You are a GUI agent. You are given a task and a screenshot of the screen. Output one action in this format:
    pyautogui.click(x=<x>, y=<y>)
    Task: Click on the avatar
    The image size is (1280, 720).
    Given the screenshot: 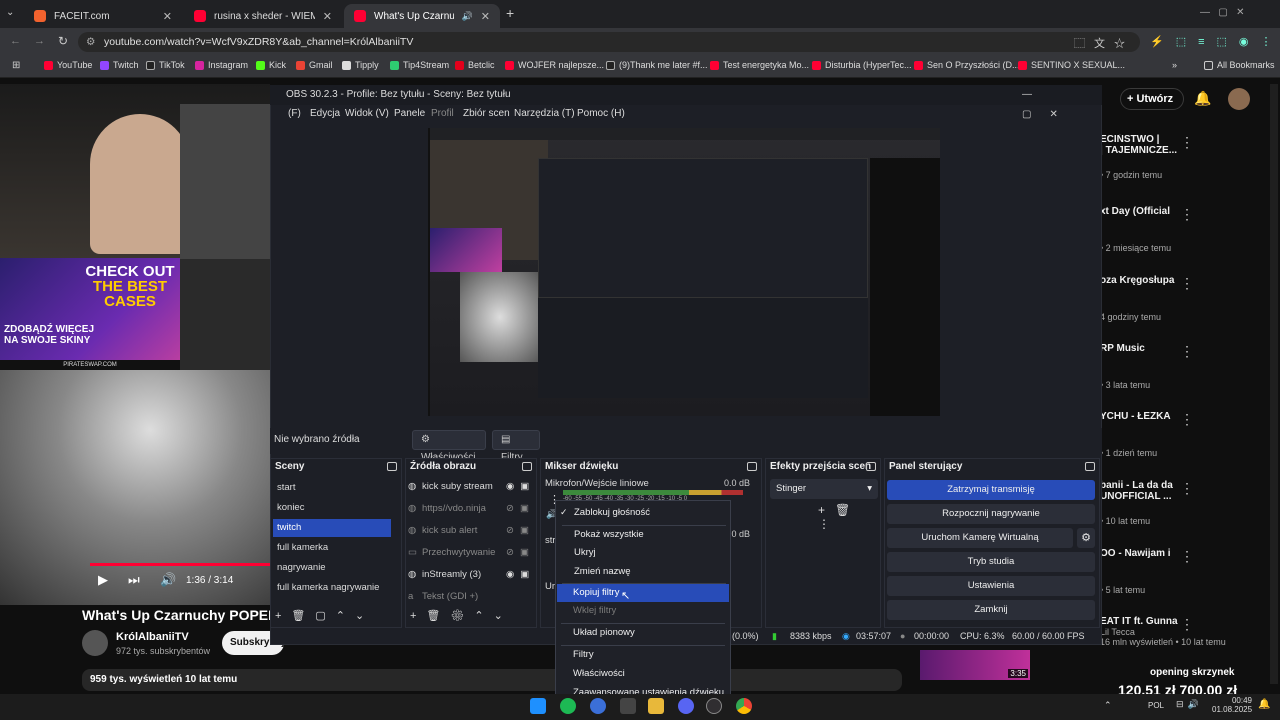 What is the action you would take?
    pyautogui.click(x=1239, y=99)
    